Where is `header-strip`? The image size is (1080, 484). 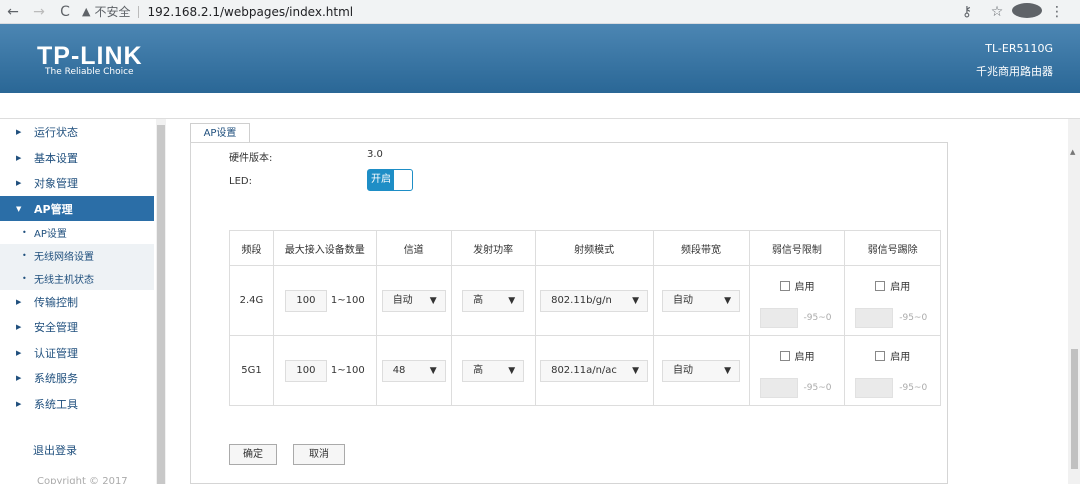
header-strip is located at coordinates (540, 106).